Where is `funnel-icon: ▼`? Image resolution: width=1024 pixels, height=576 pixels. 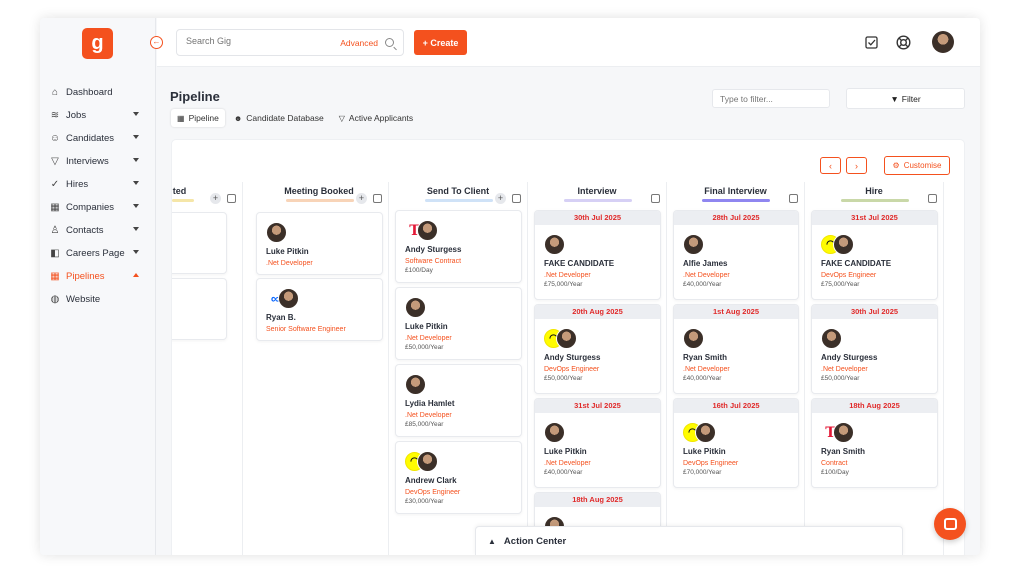 funnel-icon: ▼ is located at coordinates (894, 98).